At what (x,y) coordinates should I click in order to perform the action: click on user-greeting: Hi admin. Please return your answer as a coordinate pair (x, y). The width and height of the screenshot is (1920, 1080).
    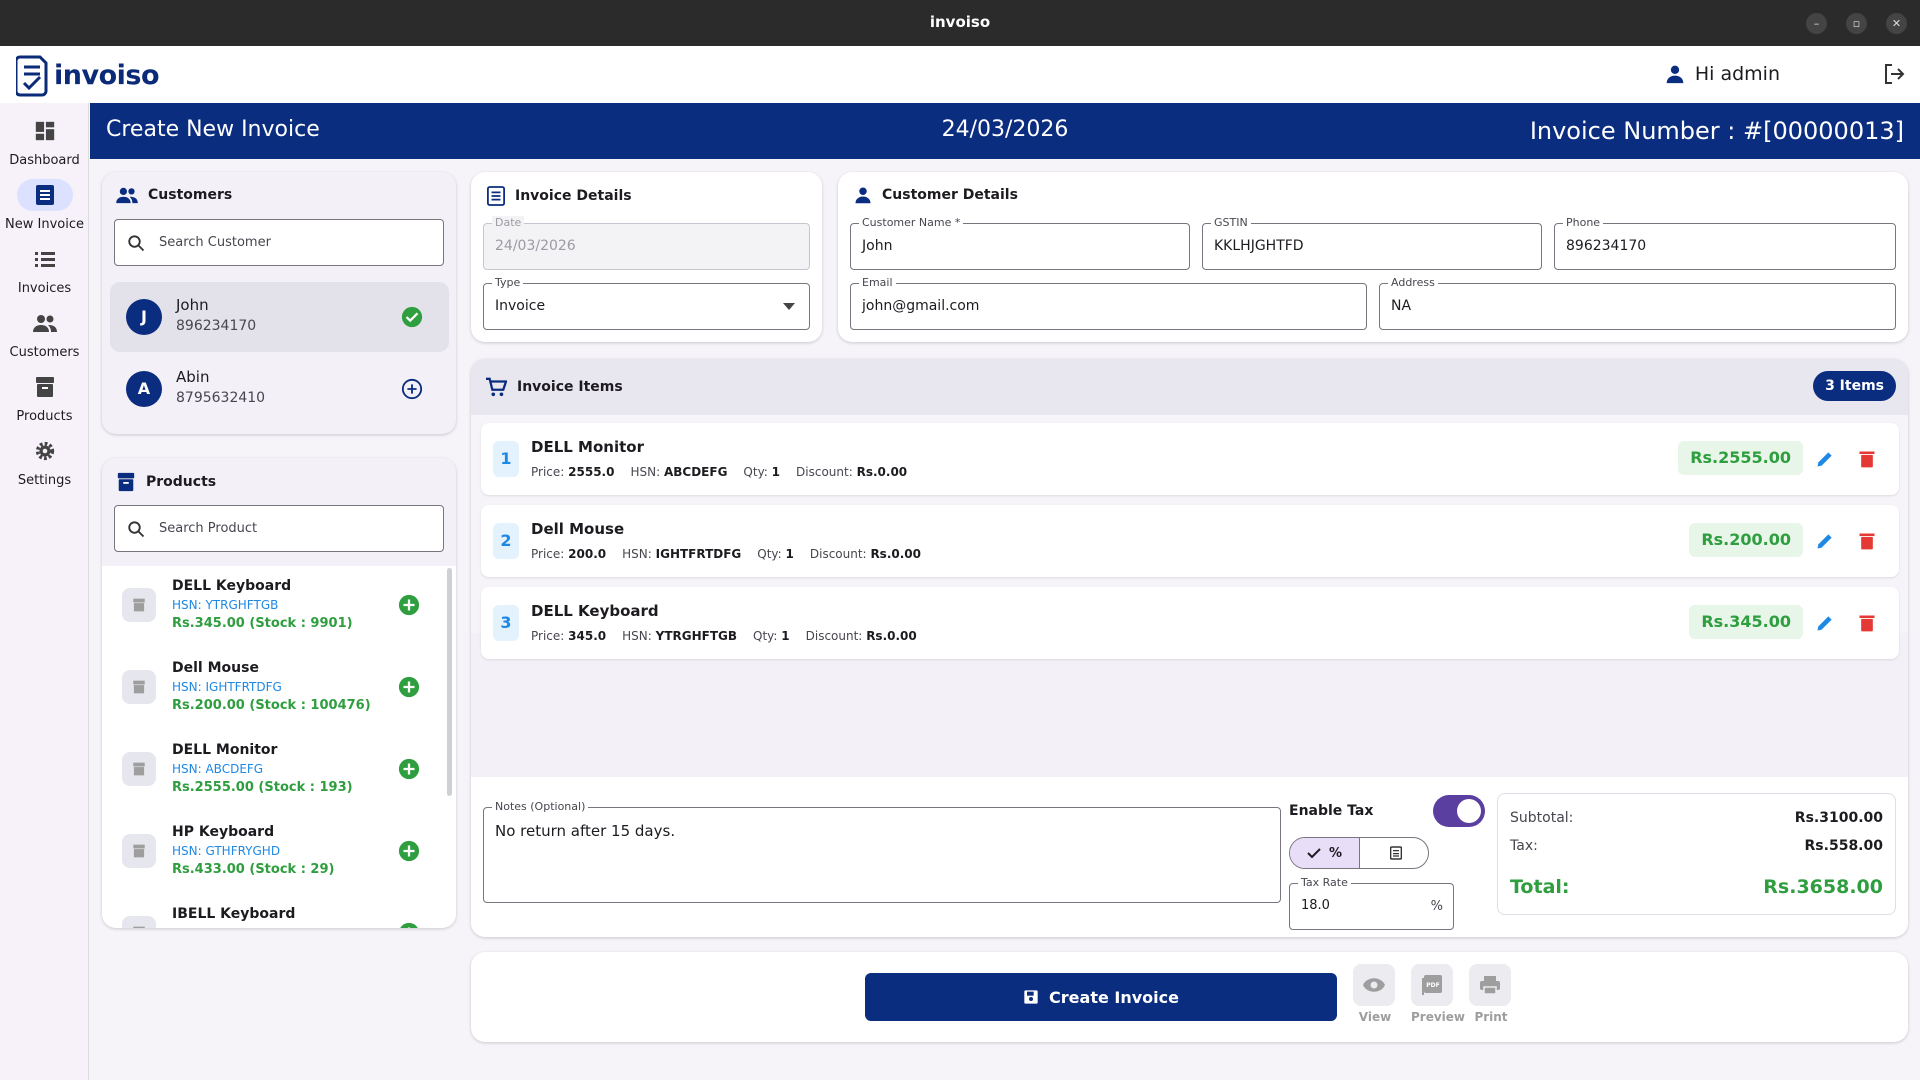
    Looking at the image, I should click on (1722, 74).